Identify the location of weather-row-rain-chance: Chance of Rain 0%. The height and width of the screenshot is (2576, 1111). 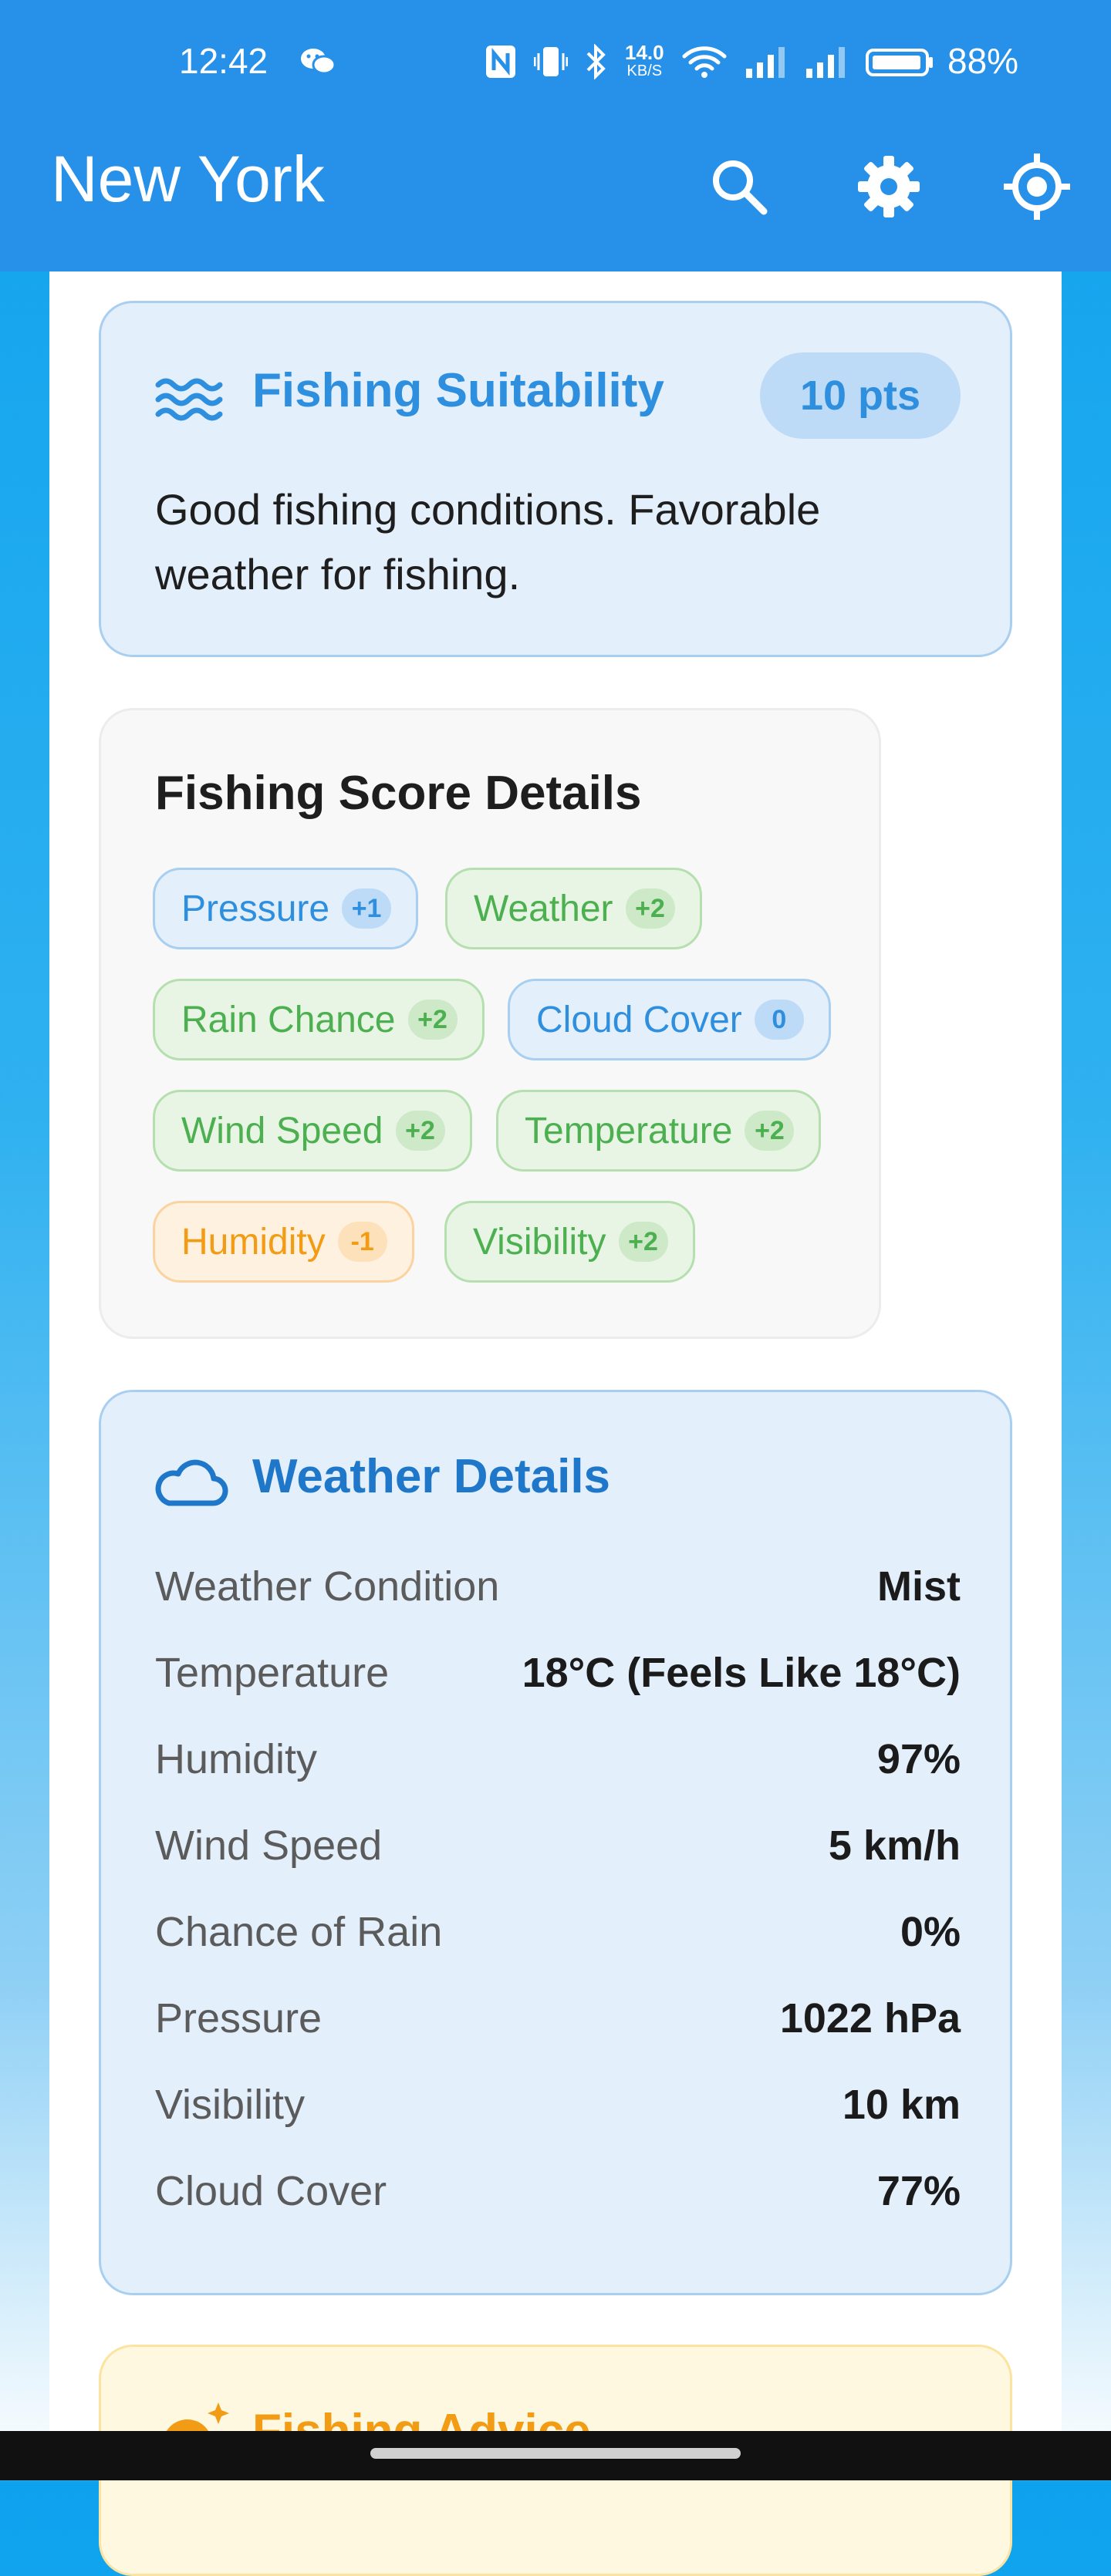
(558, 1932).